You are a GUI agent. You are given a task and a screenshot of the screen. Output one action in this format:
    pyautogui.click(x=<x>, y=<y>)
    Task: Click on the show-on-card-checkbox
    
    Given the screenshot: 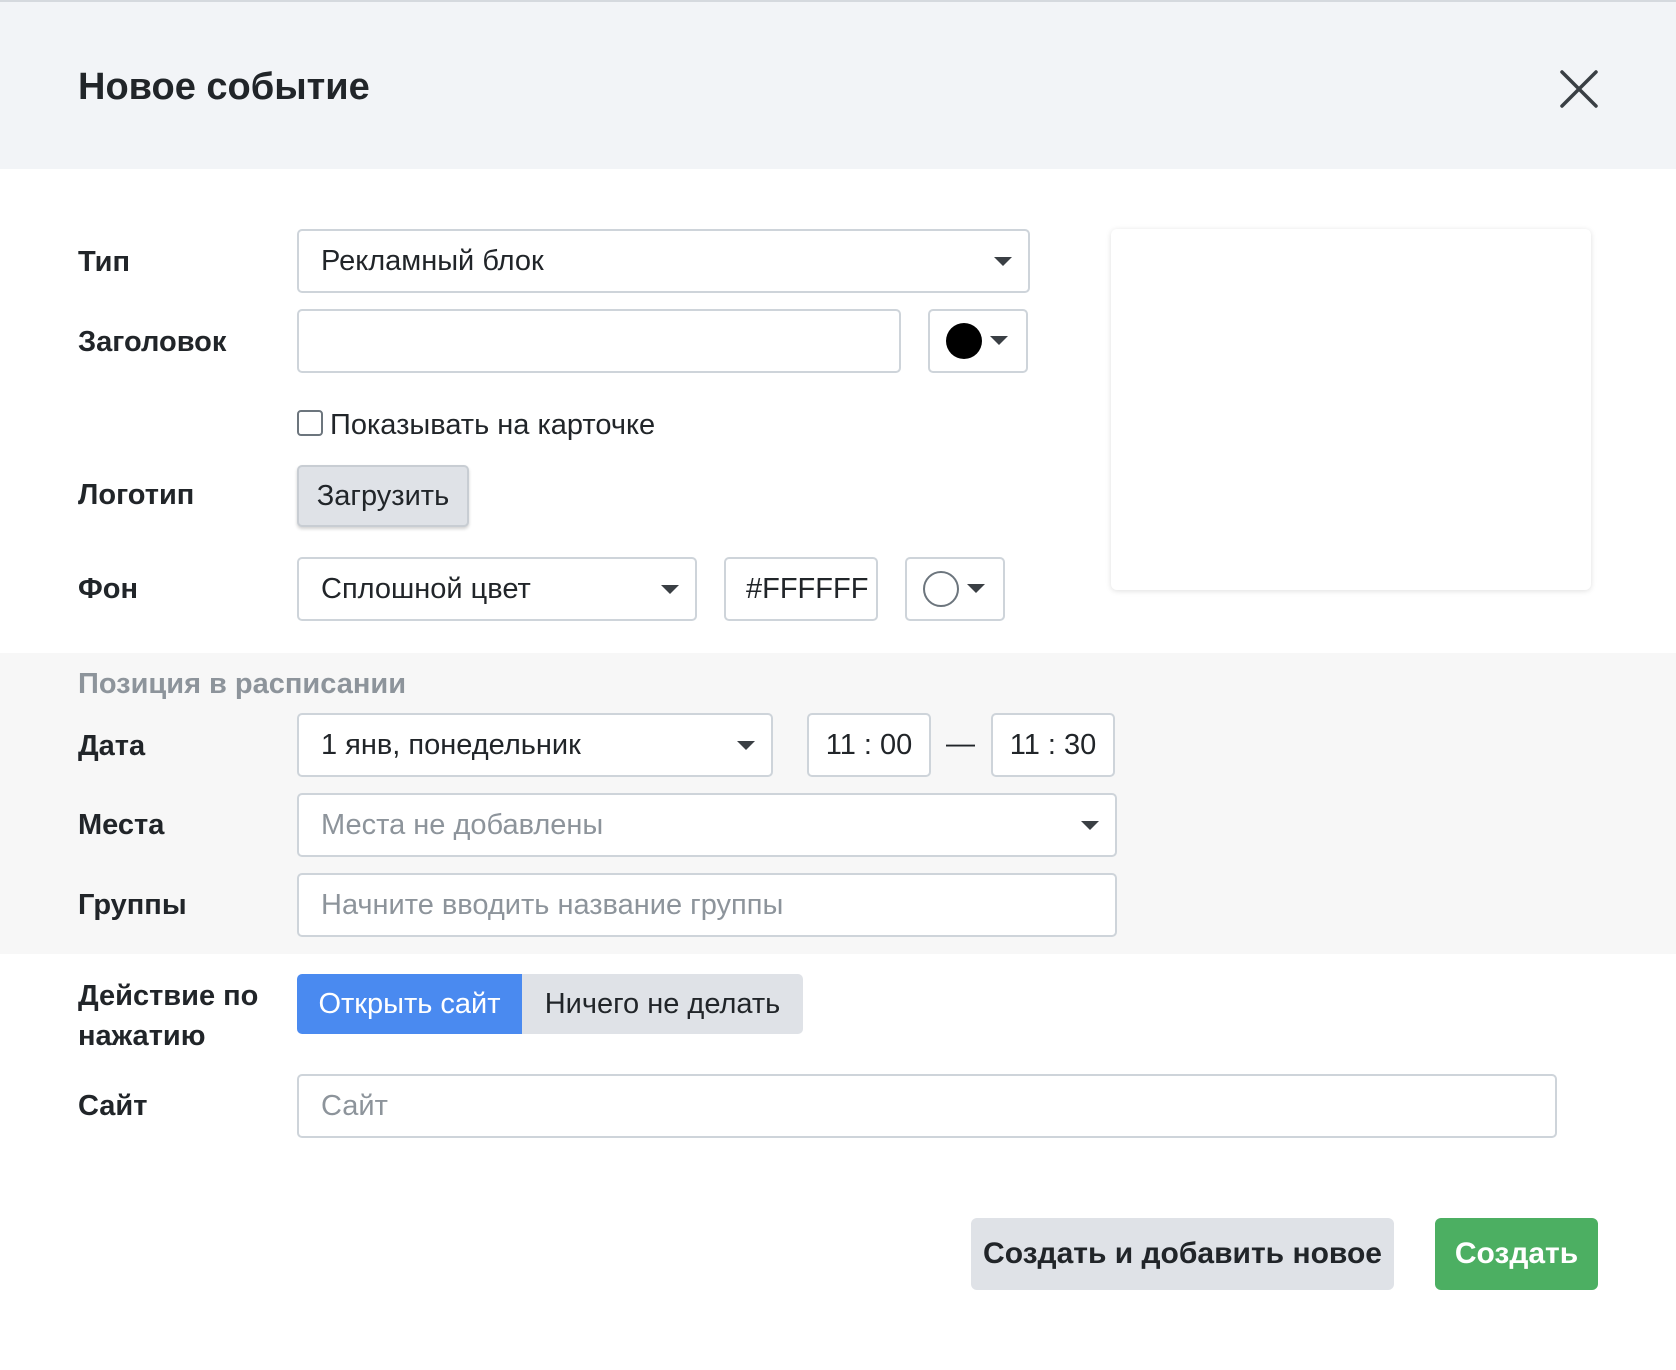 What is the action you would take?
    pyautogui.click(x=310, y=423)
    